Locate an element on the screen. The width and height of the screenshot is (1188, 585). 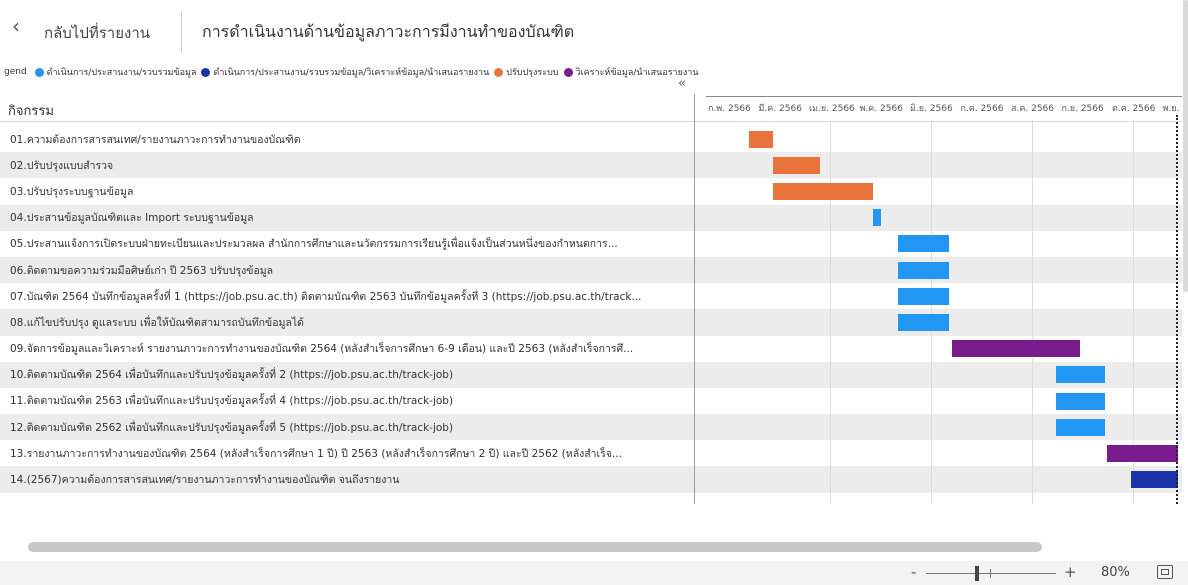
timeline-month-label: ก.ค. 2566 is located at coordinates (982, 109).